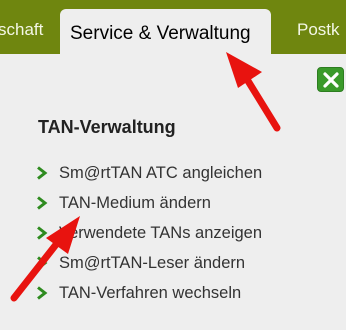 This screenshot has width=346, height=330. What do you see at coordinates (253, 92) in the screenshot?
I see `arrow-to-tab-icon` at bounding box center [253, 92].